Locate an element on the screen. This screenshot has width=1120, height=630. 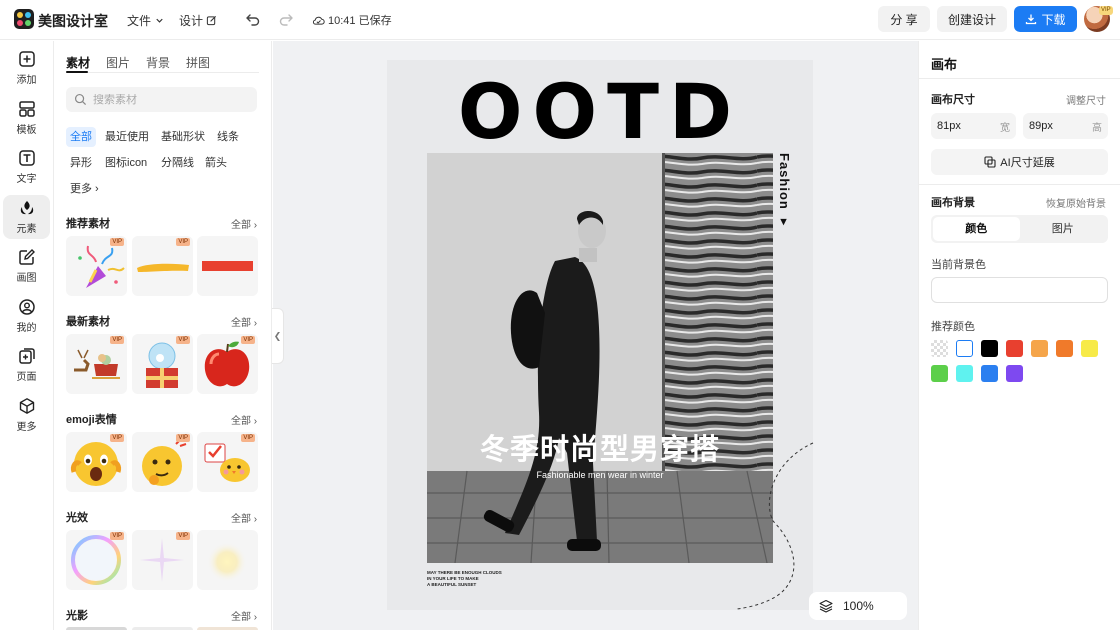
chip-more: 更多 › is located at coordinates (84, 189).